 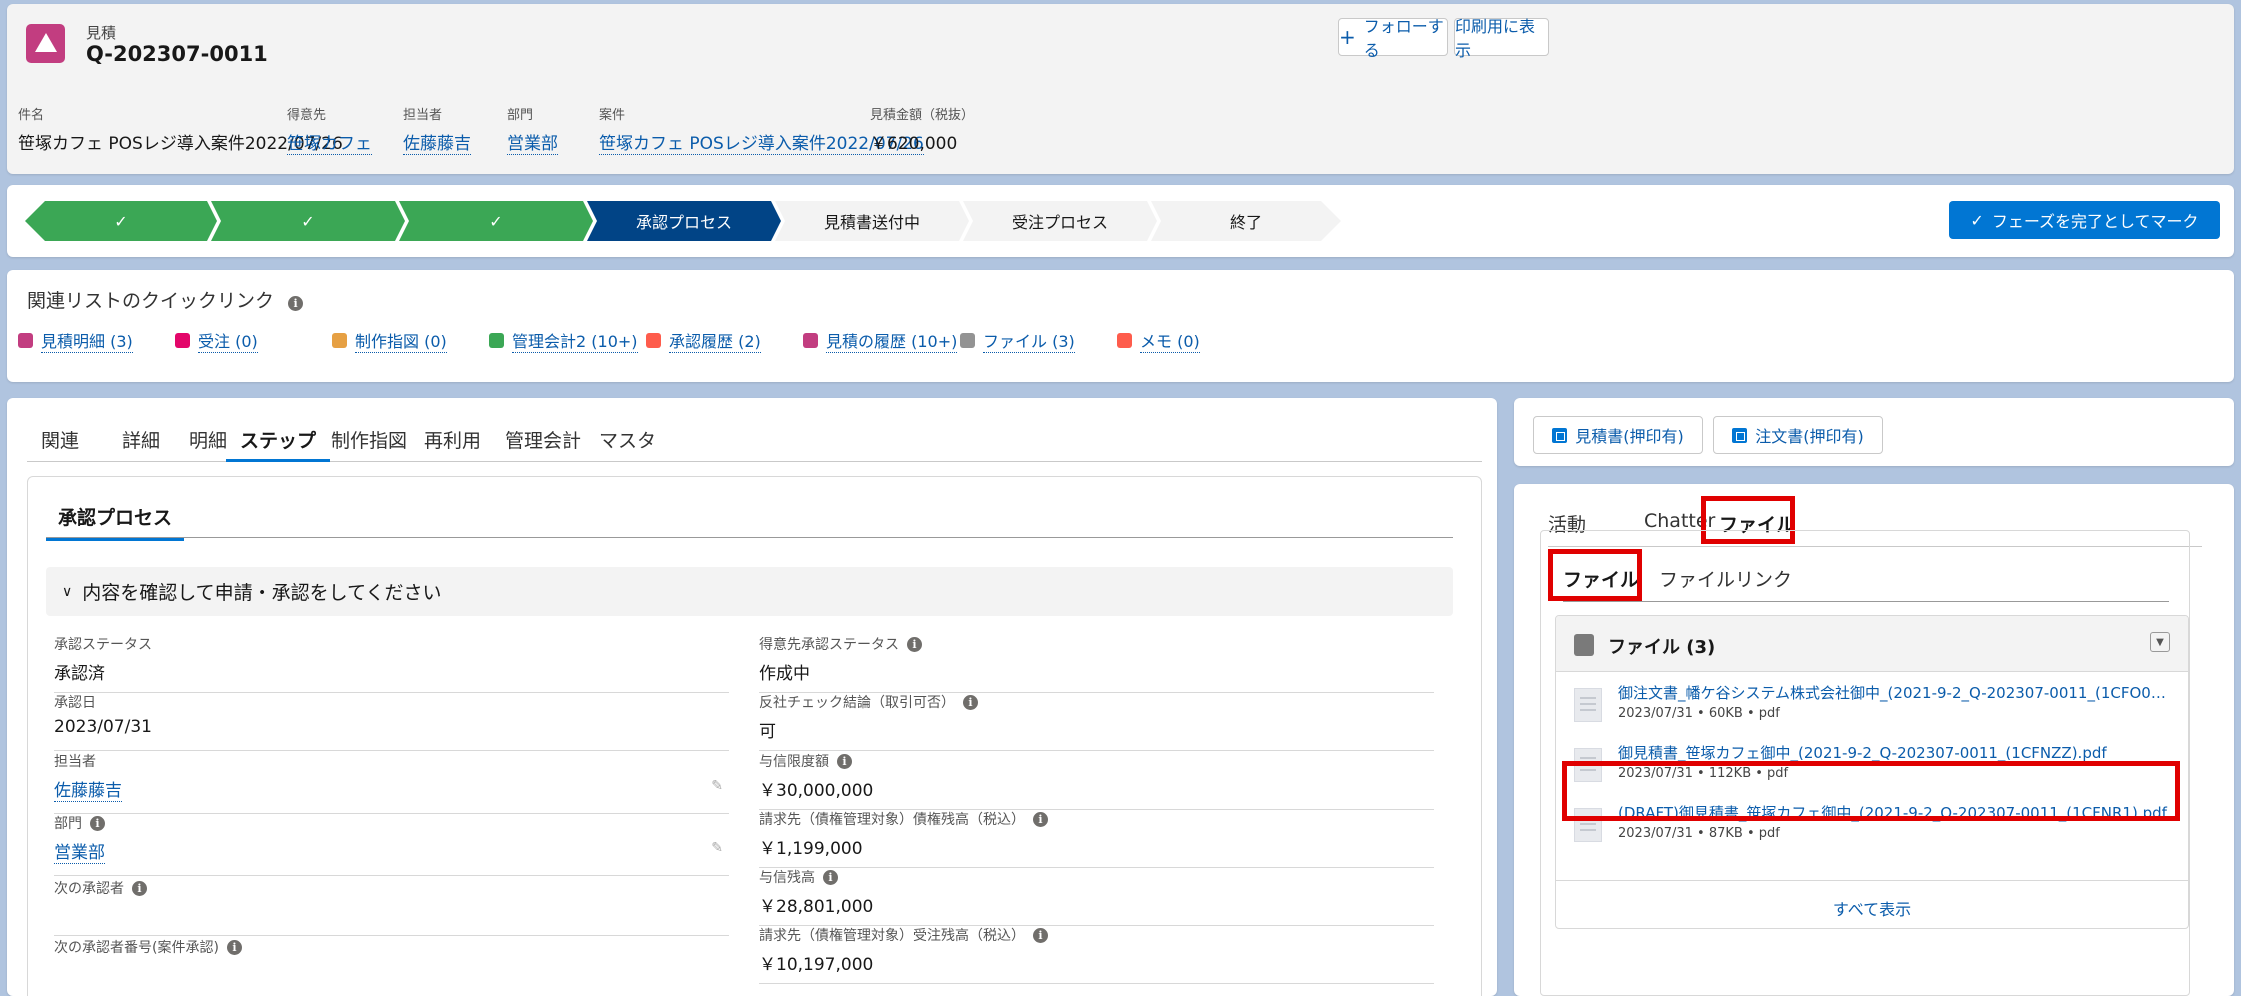 What do you see at coordinates (810, 340) in the screenshot?
I see `history-icon` at bounding box center [810, 340].